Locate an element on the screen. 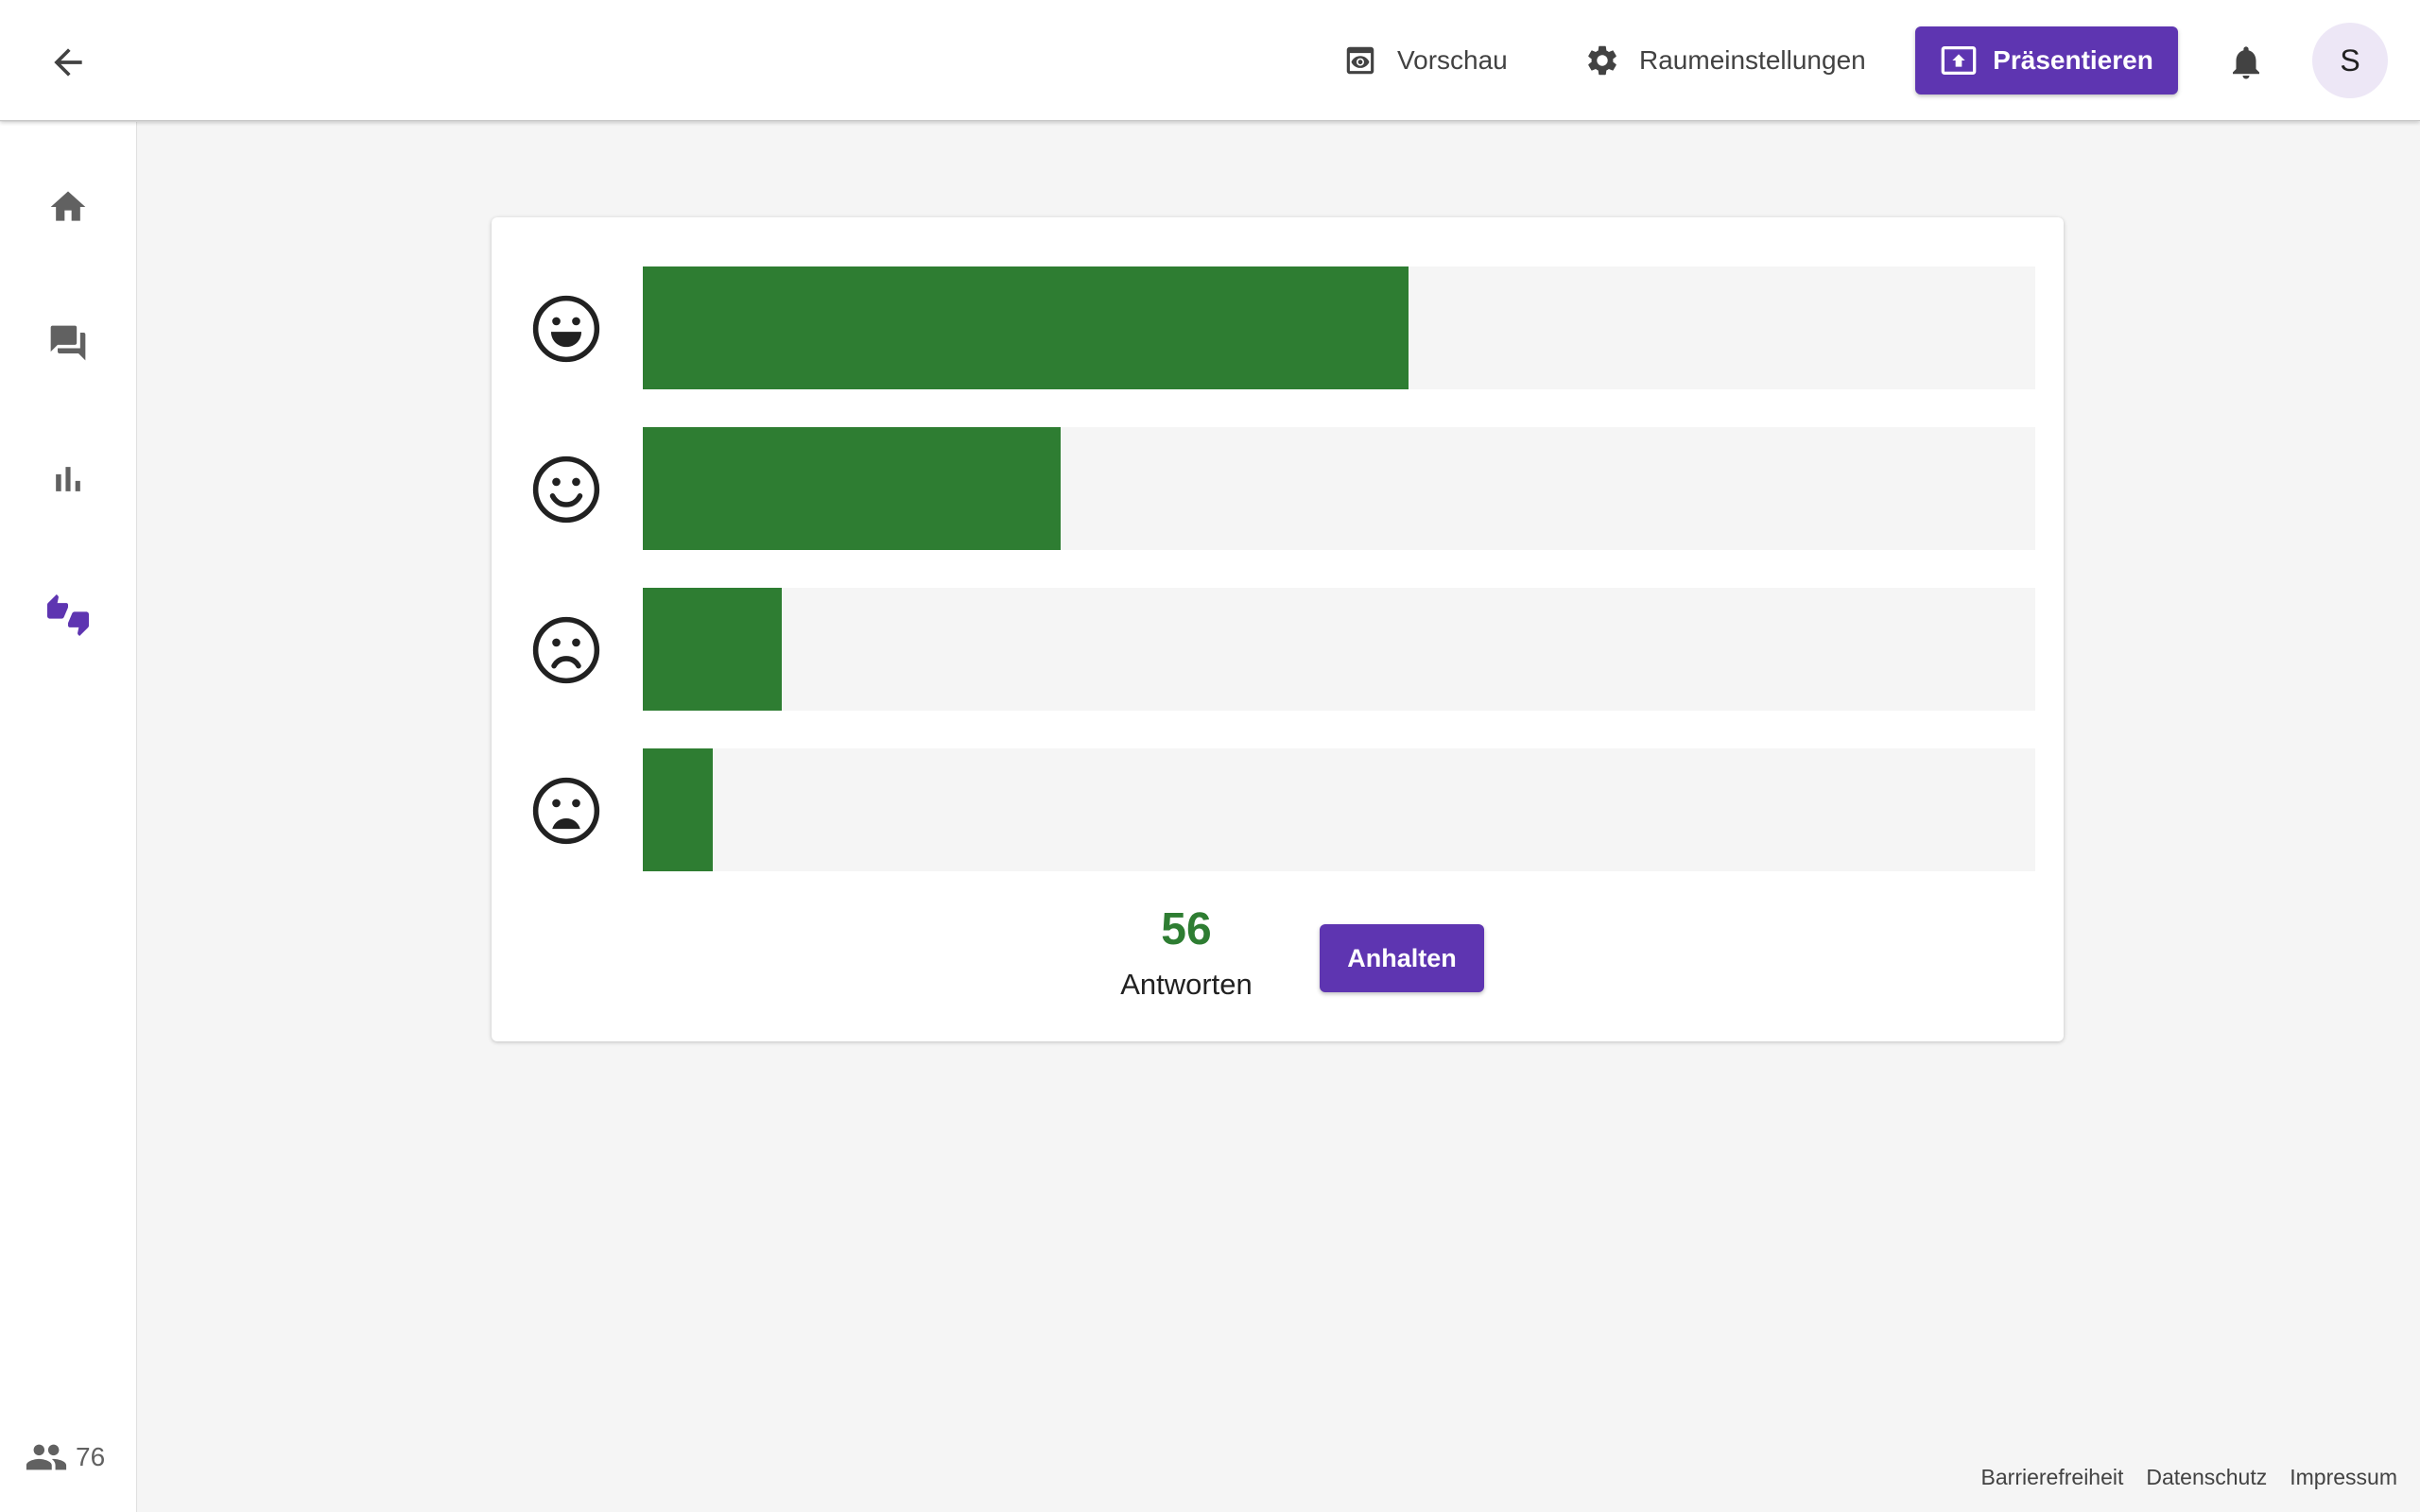 The width and height of the screenshot is (2420, 1512). preview-button: Vorschau is located at coordinates (1425, 60).